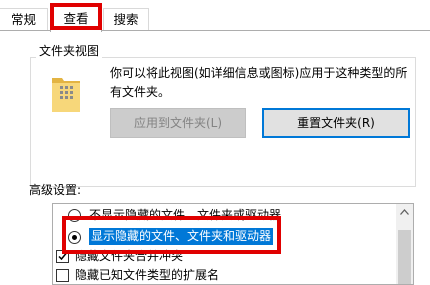  Describe the element at coordinates (74, 237) in the screenshot. I see `radio-show-hidden` at that location.